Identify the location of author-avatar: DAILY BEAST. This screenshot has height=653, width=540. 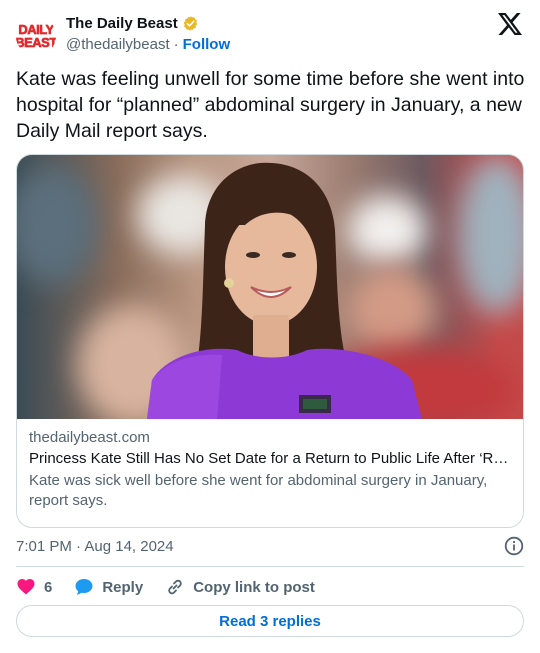
(36, 36).